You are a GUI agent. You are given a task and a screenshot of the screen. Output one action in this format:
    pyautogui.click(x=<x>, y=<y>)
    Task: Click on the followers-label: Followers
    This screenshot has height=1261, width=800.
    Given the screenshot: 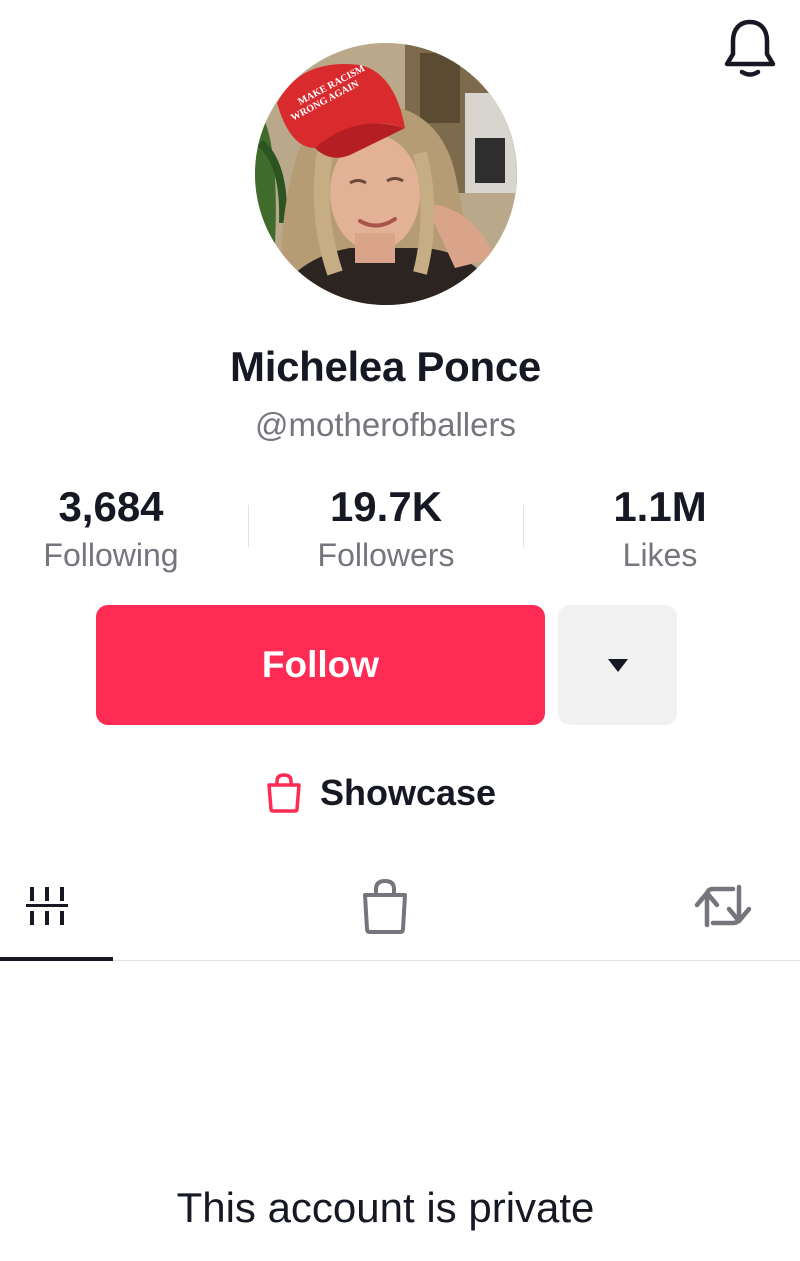 What is the action you would take?
    pyautogui.click(x=386, y=555)
    